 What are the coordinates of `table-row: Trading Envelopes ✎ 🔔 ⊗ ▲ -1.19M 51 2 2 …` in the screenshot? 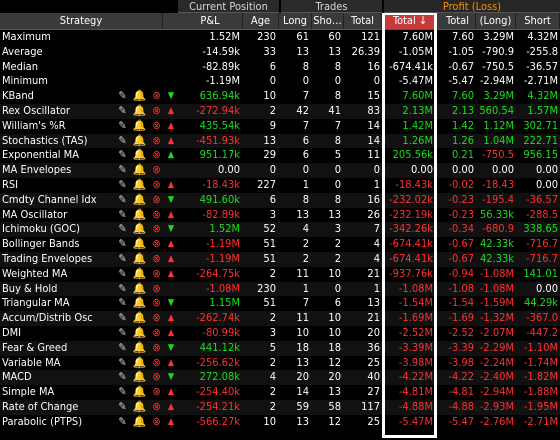 It's located at (280, 259).